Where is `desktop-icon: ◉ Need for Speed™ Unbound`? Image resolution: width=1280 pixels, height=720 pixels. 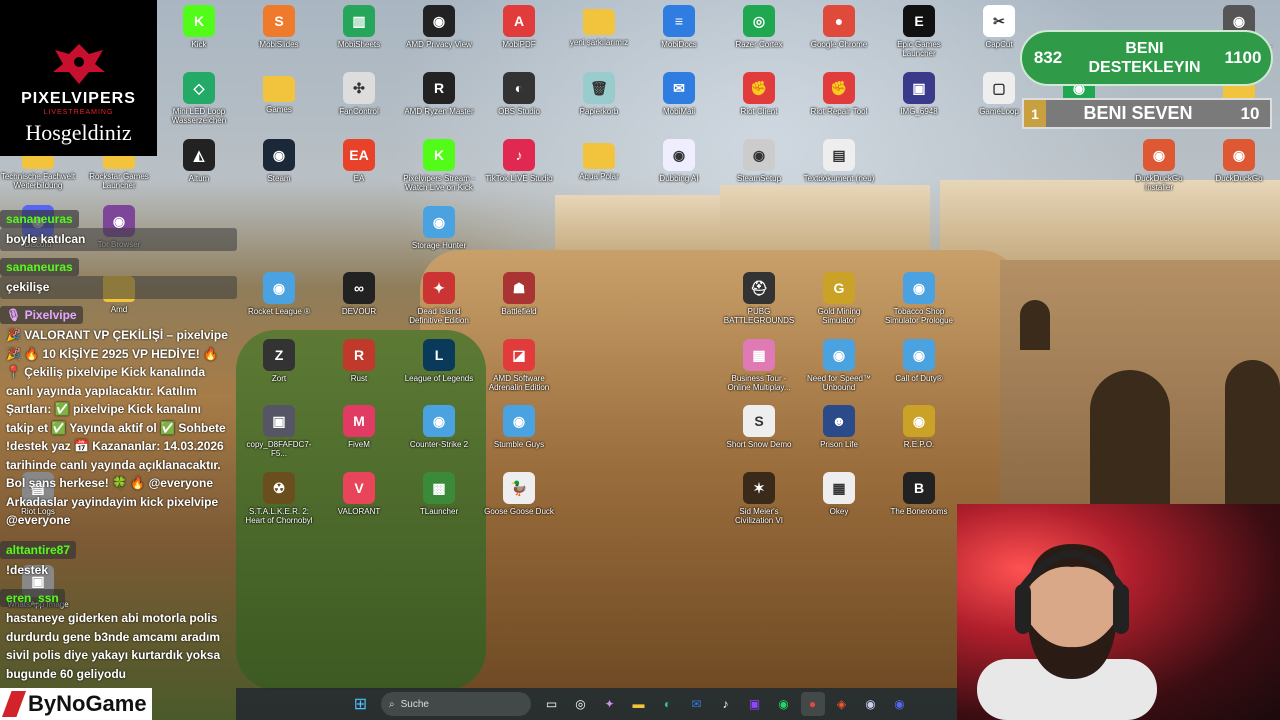 desktop-icon: ◉ Need for Speed™ Unbound is located at coordinates (839, 365).